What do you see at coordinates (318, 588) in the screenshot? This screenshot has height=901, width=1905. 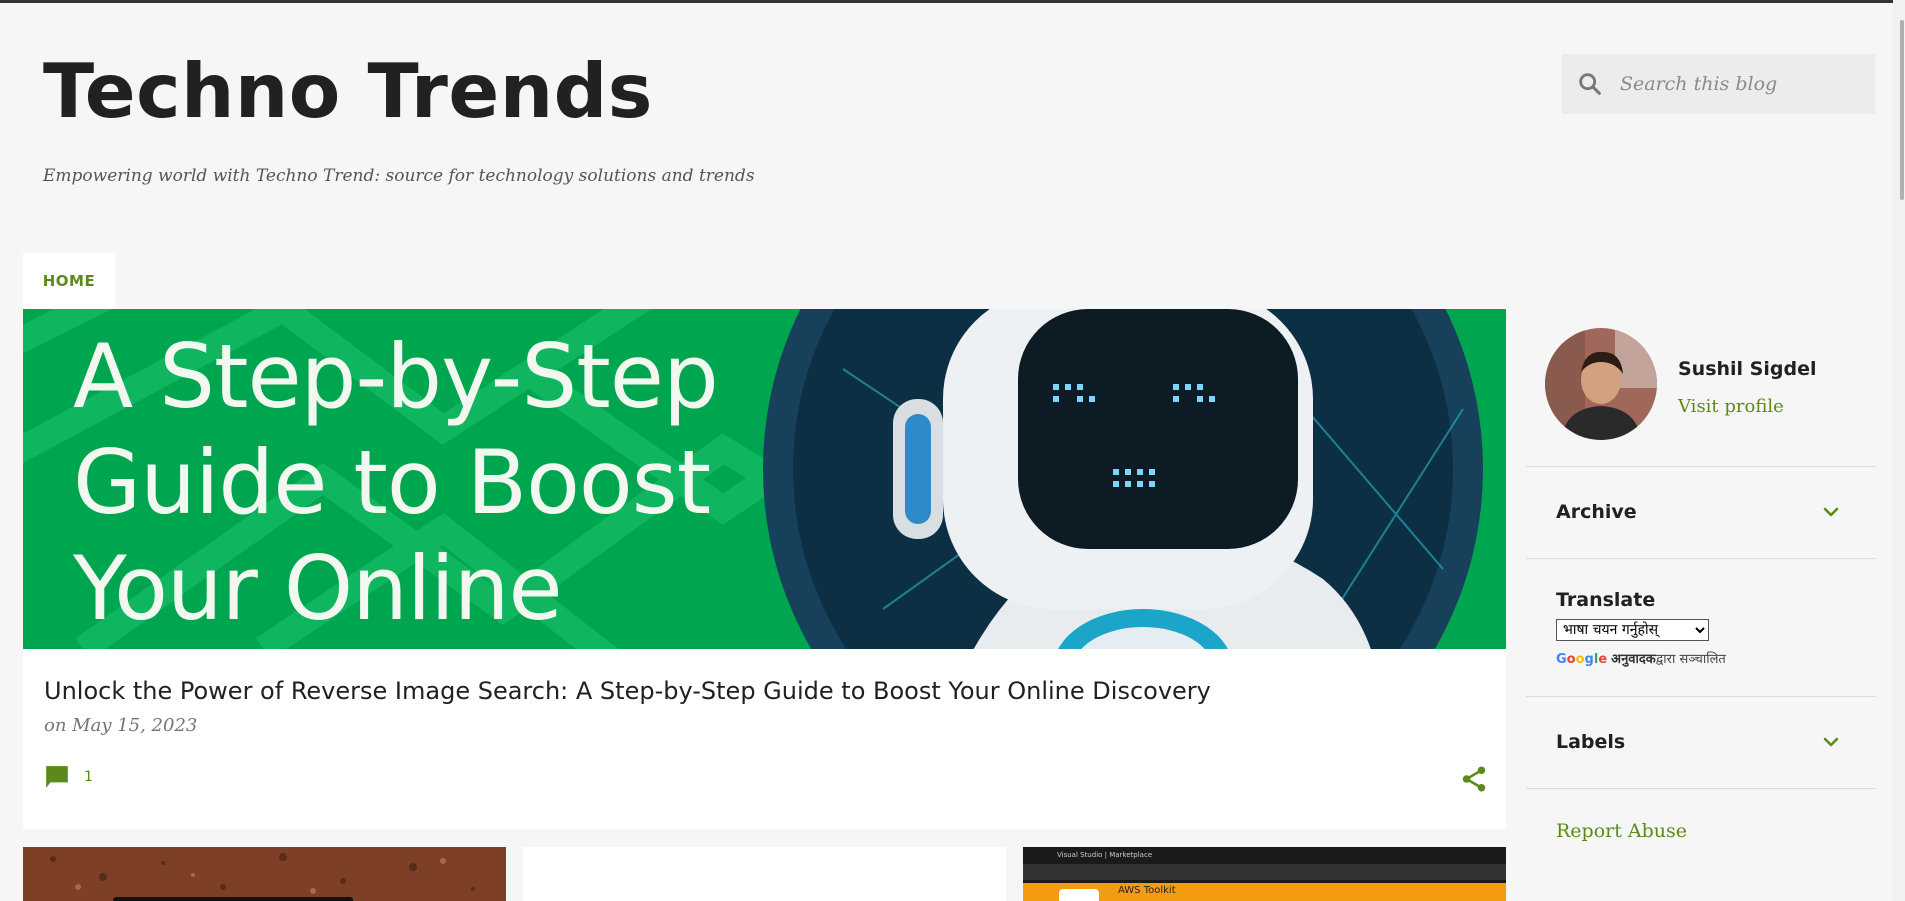 I see `hero-line-3: Your Online` at bounding box center [318, 588].